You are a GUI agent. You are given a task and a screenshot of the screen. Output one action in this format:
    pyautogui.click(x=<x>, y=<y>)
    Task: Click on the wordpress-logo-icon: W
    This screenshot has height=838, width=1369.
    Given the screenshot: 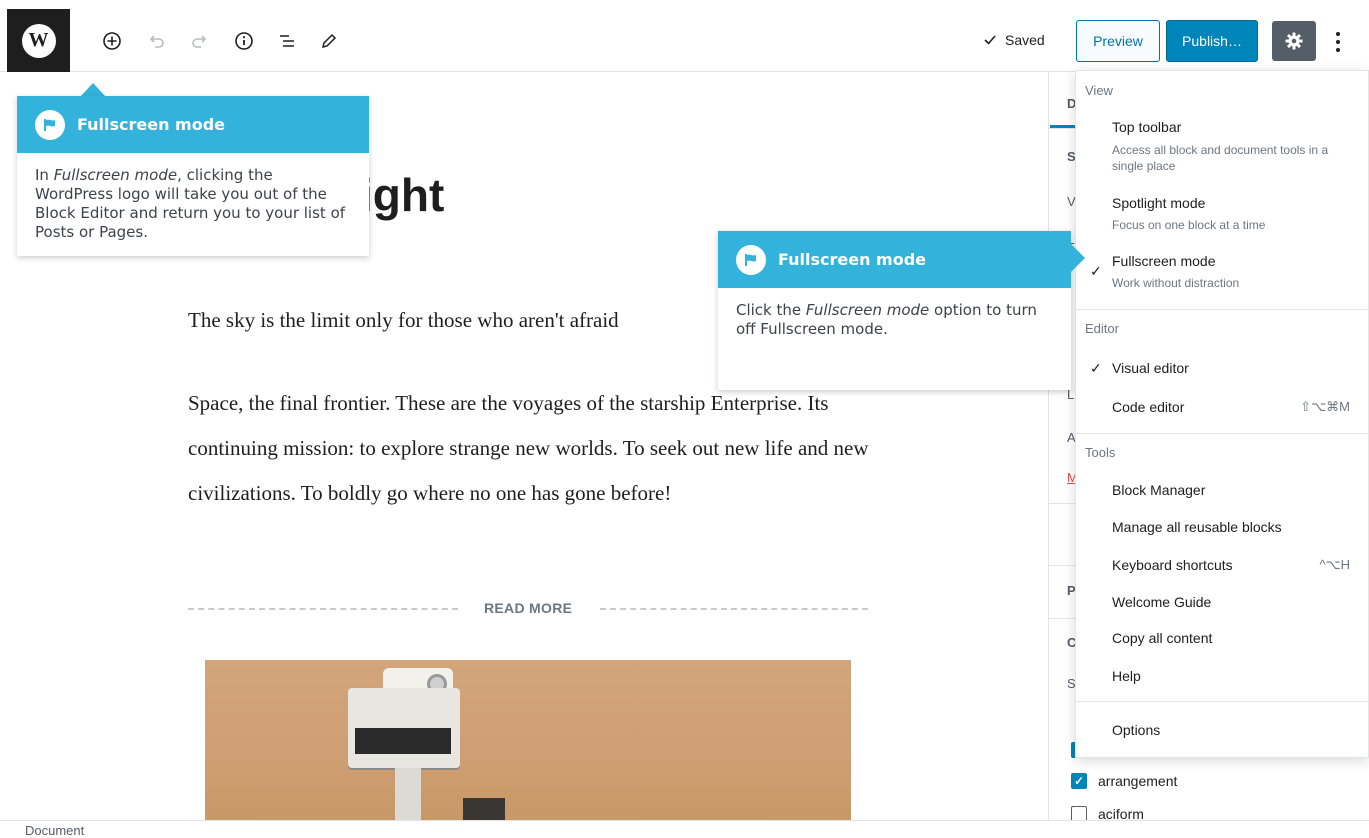 What is the action you would take?
    pyautogui.click(x=38, y=40)
    